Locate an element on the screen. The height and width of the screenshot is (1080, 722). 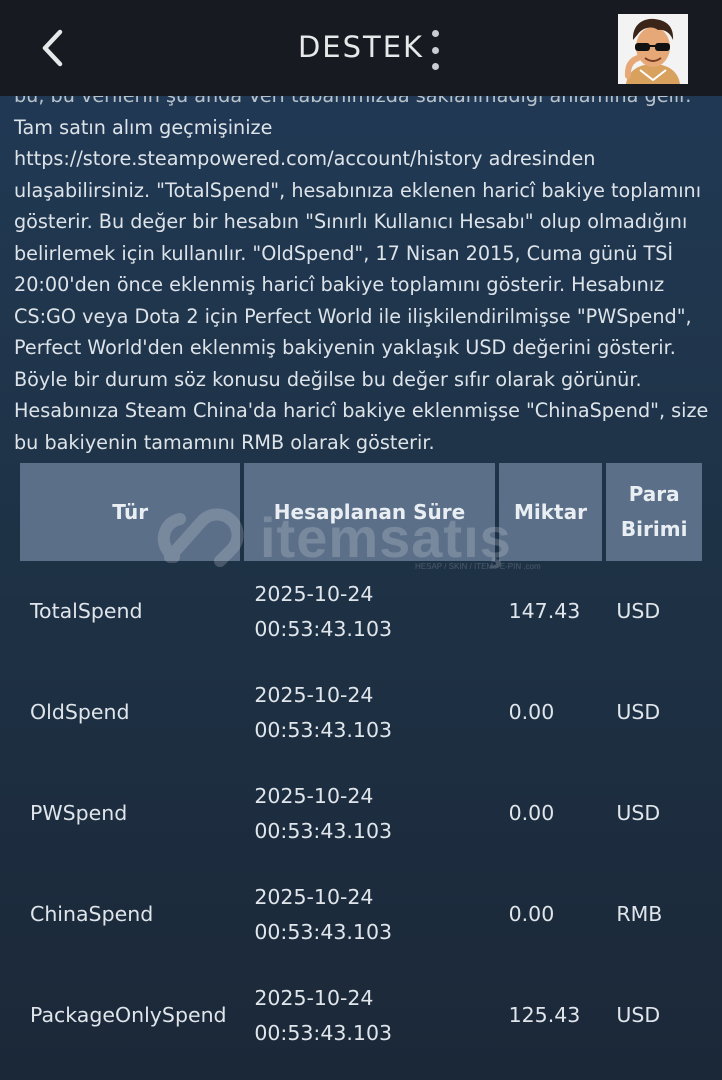
row-type: PackageOnlySpend is located at coordinates (128, 1015).